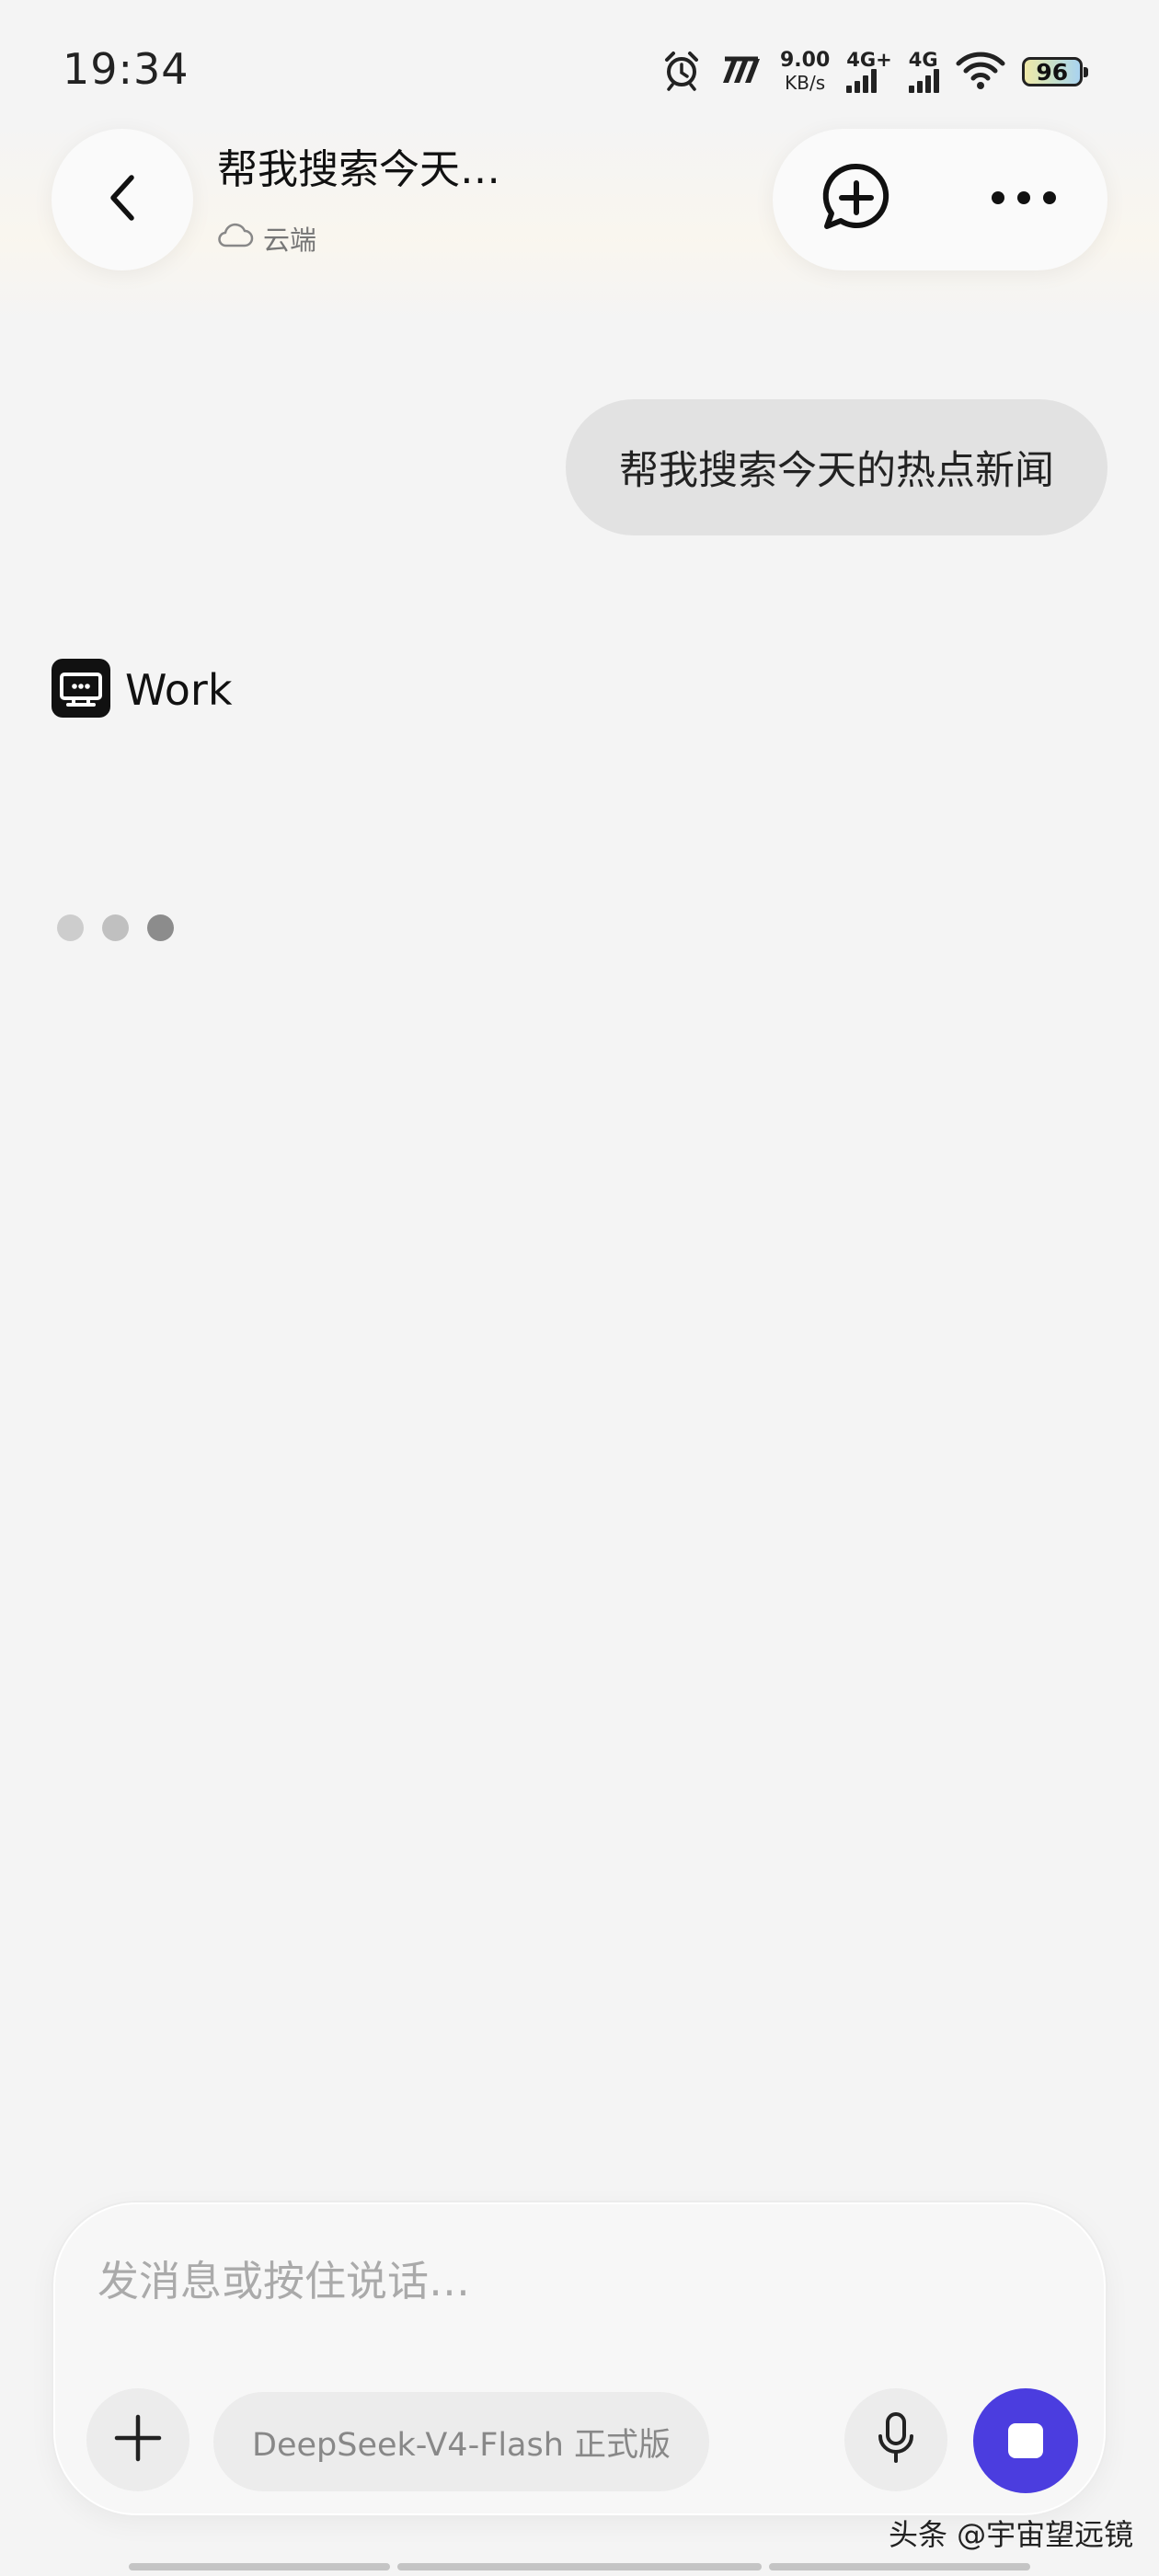 This screenshot has height=2576, width=1159. I want to click on storage-label: 云端, so click(290, 240).